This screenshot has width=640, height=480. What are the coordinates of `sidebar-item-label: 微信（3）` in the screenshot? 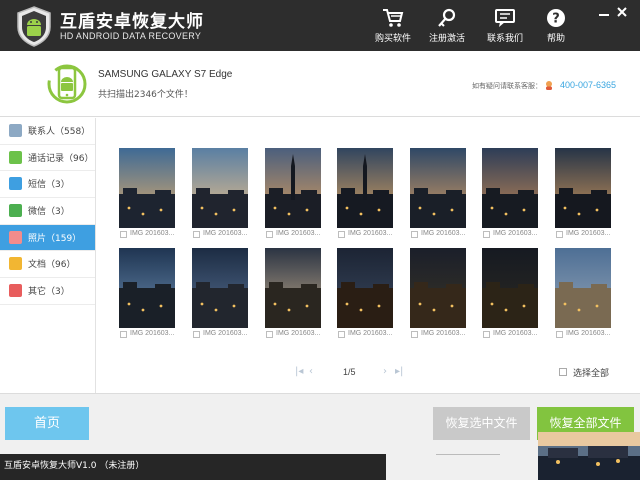 It's located at (49, 212).